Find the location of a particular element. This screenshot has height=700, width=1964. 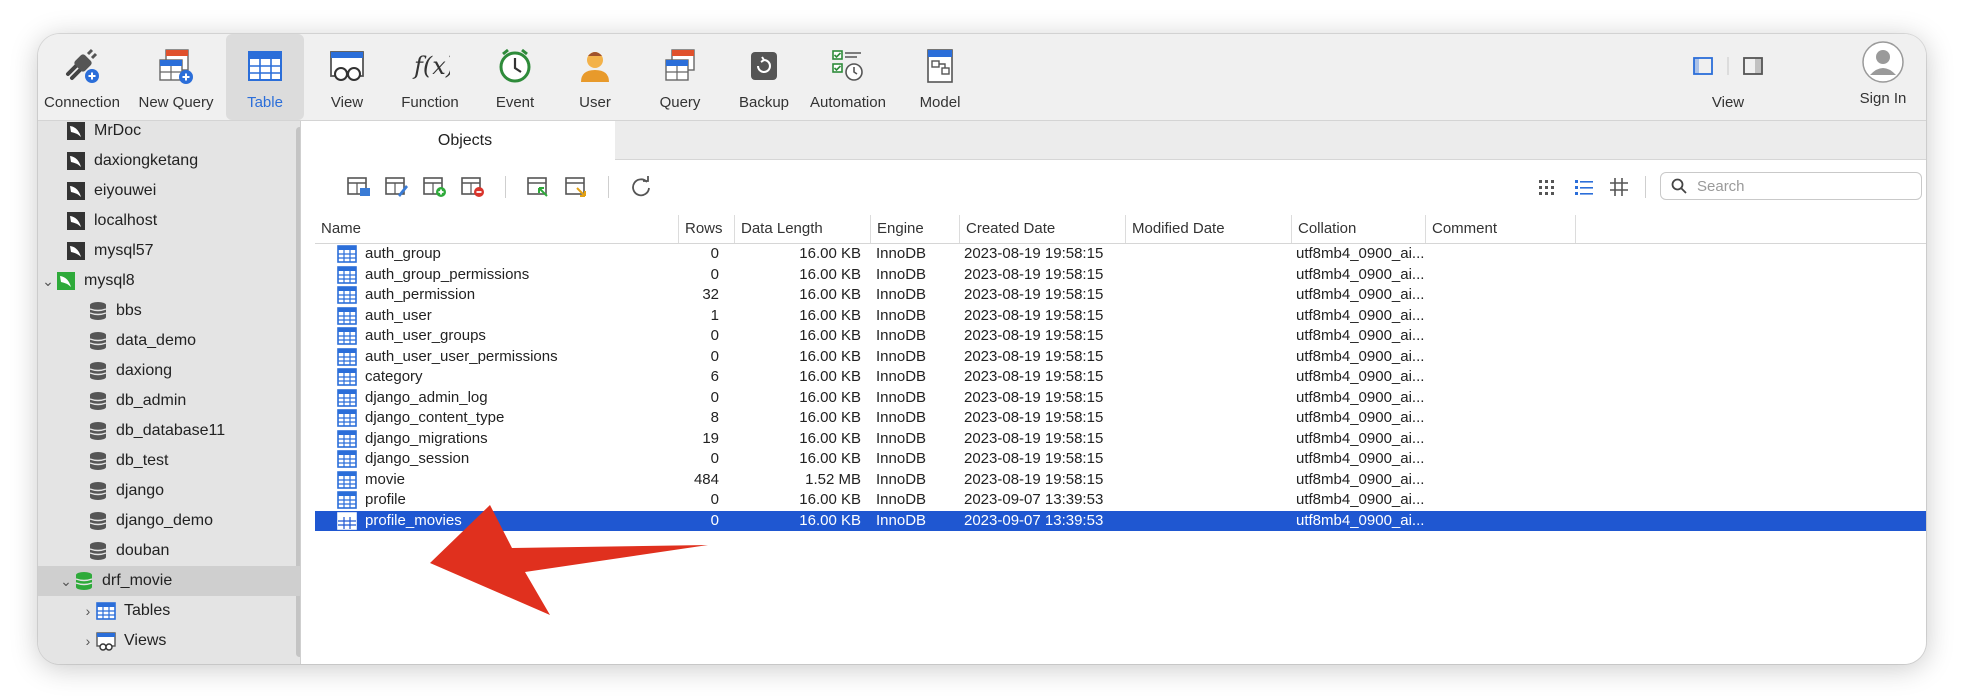

sidebar-item-label: data_demo is located at coordinates (156, 340).